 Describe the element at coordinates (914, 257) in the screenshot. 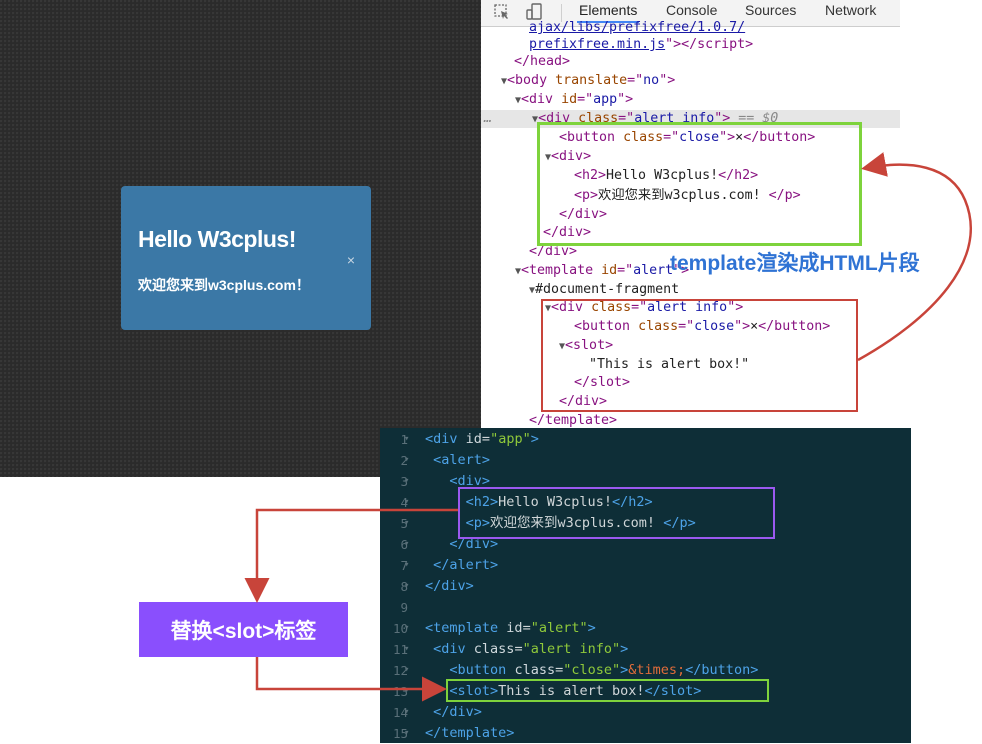

I see `template-render-arrow` at that location.